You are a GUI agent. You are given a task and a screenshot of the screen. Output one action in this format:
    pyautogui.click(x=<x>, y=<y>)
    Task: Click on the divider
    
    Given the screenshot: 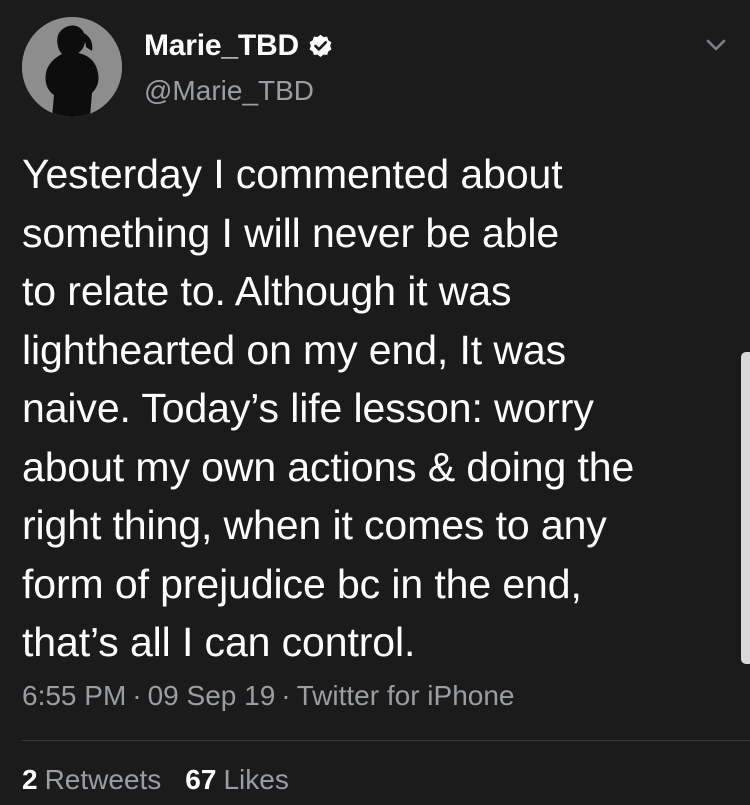 What is the action you would take?
    pyautogui.click(x=386, y=740)
    